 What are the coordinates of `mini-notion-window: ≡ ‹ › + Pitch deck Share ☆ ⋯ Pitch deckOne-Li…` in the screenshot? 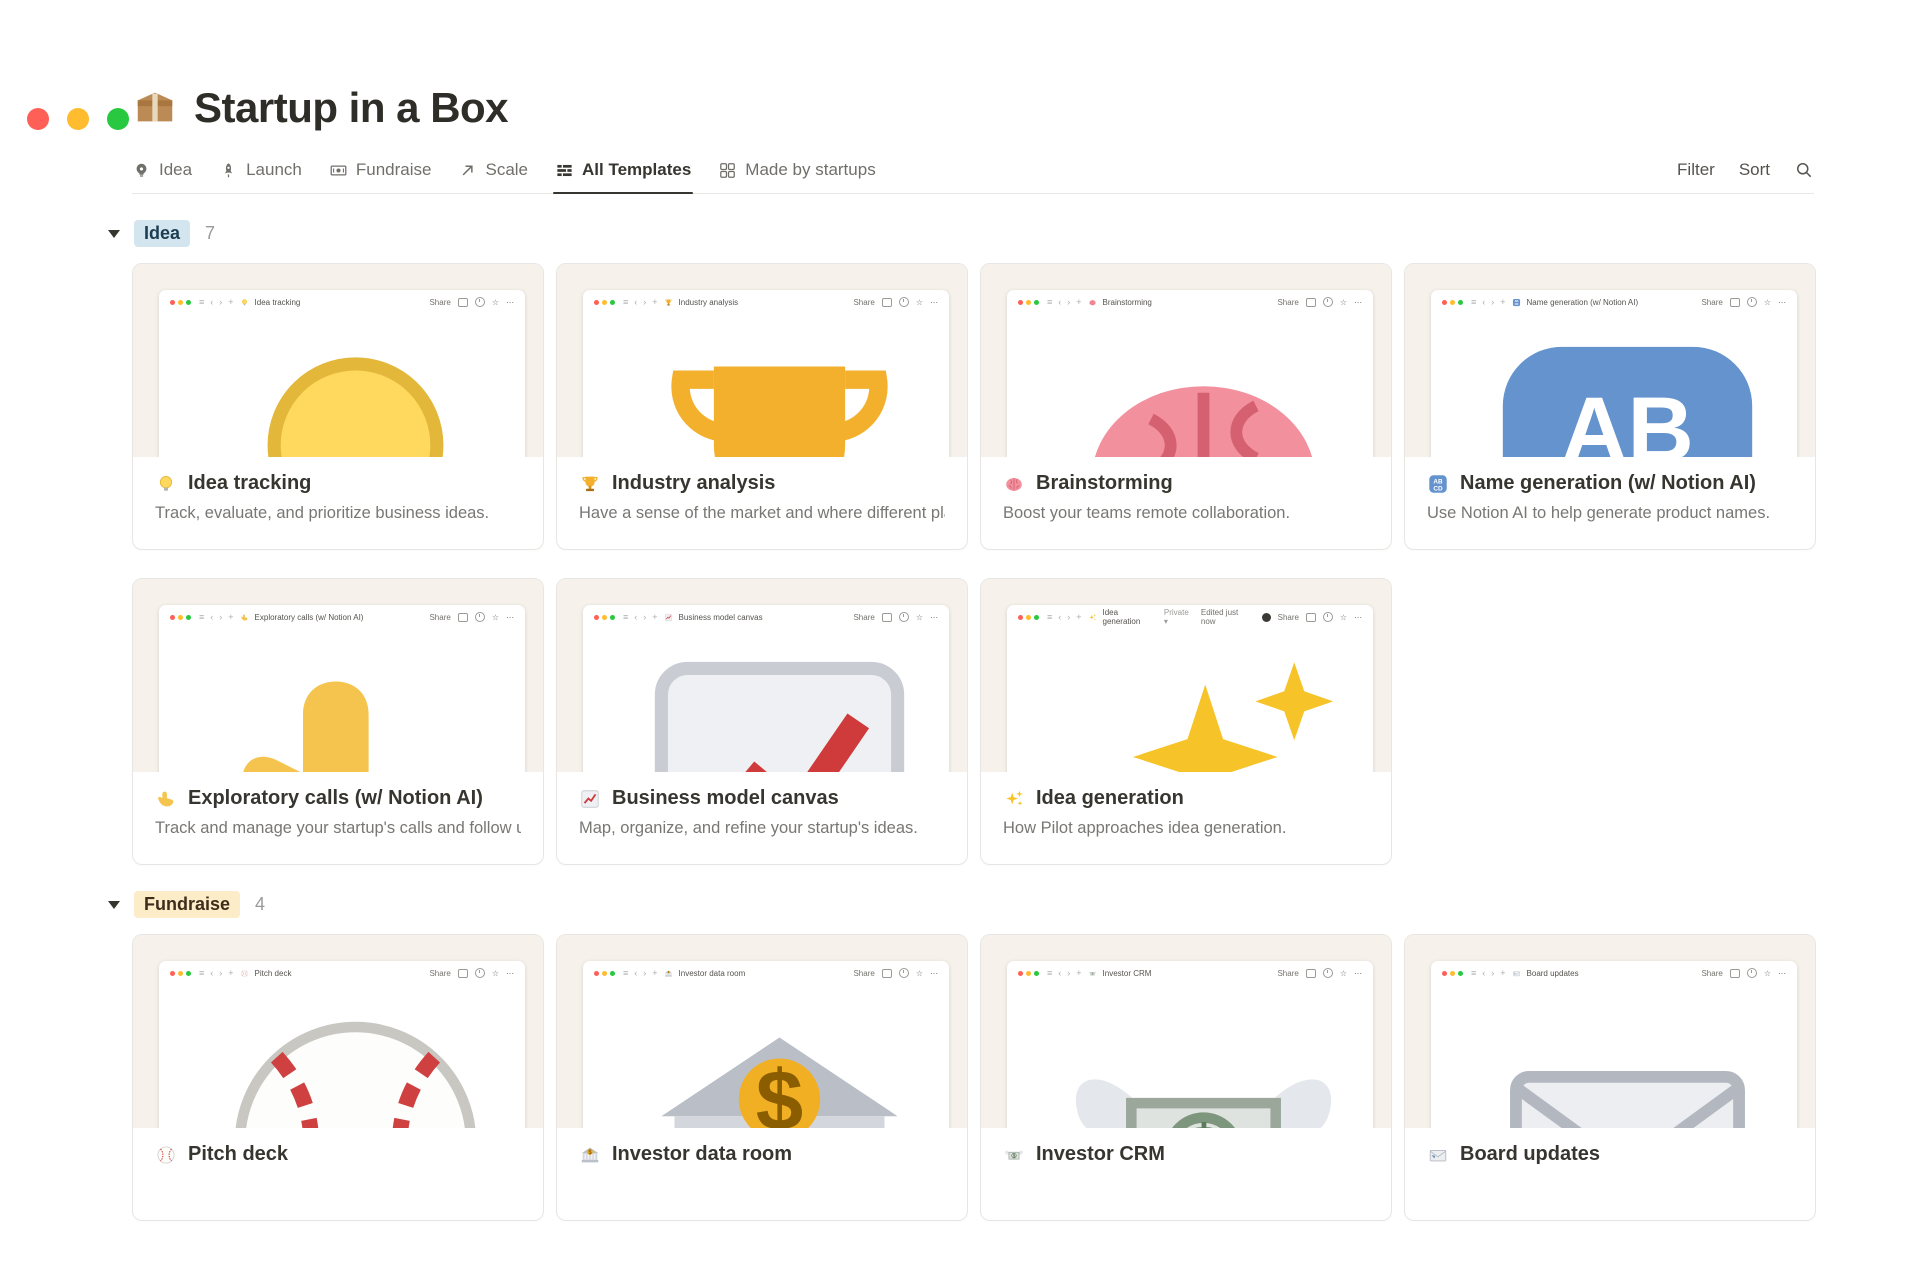 It's located at (342, 1044).